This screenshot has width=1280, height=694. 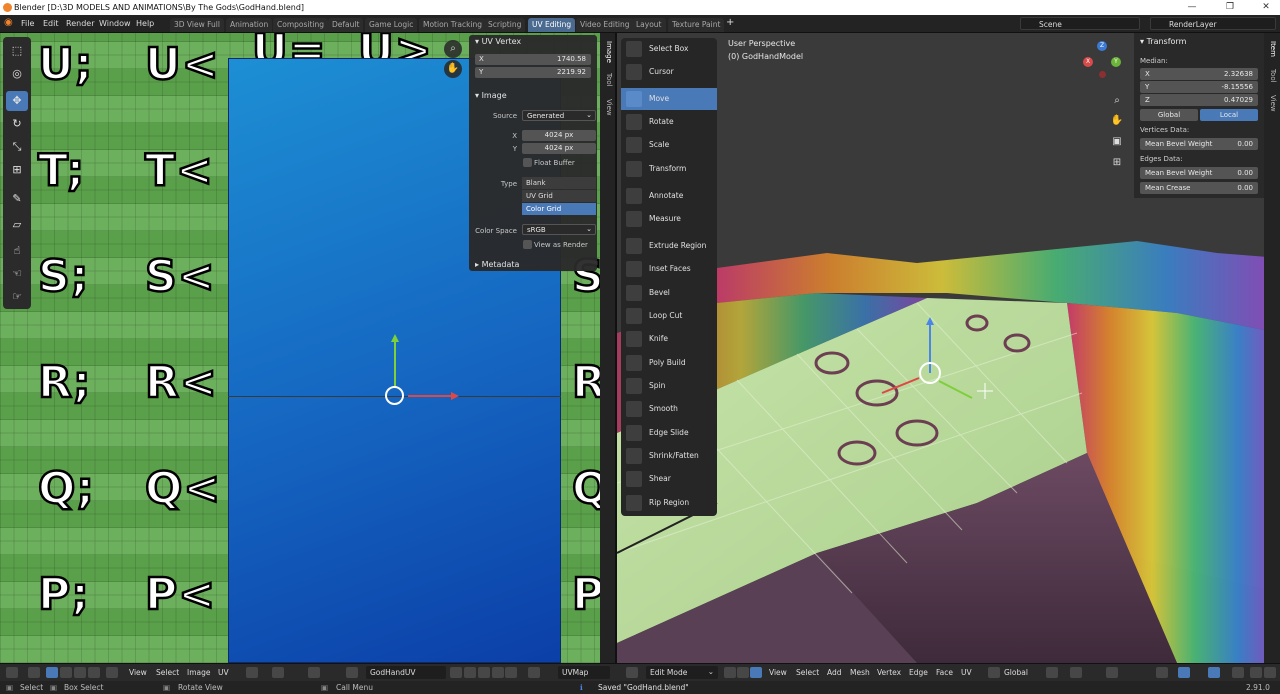 I want to click on axis-x-icon: X, so click(x=1088, y=62).